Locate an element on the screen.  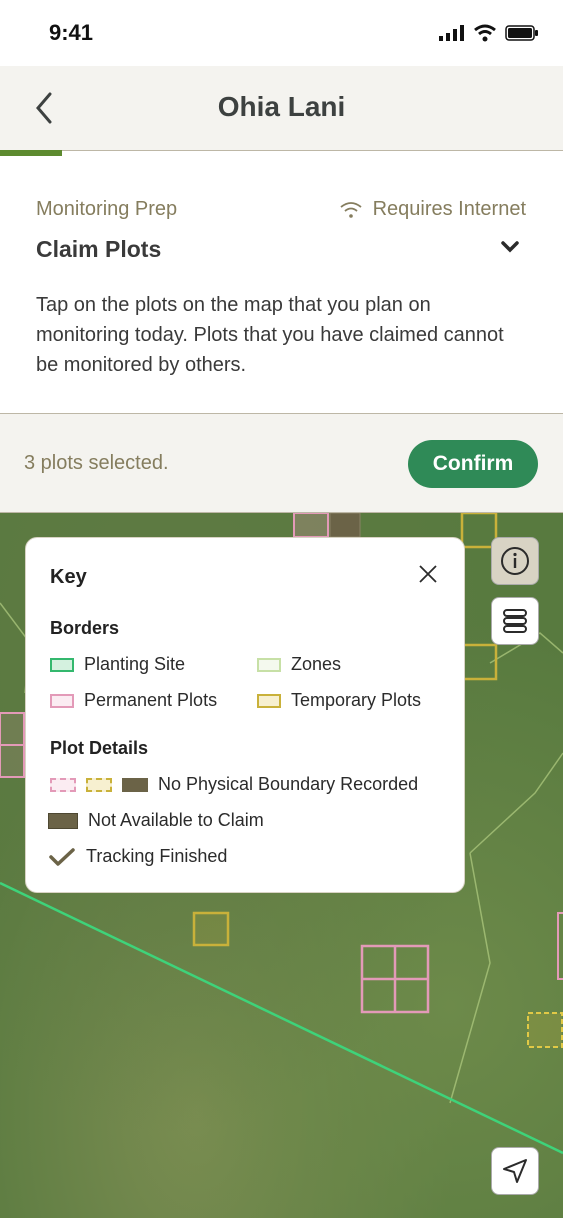
legend-planting-site: Planting Site is located at coordinates (117, 664).